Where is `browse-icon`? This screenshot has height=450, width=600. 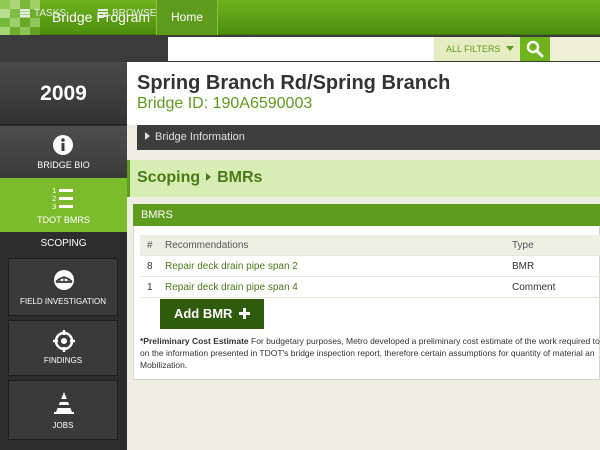
browse-icon is located at coordinates (103, 13).